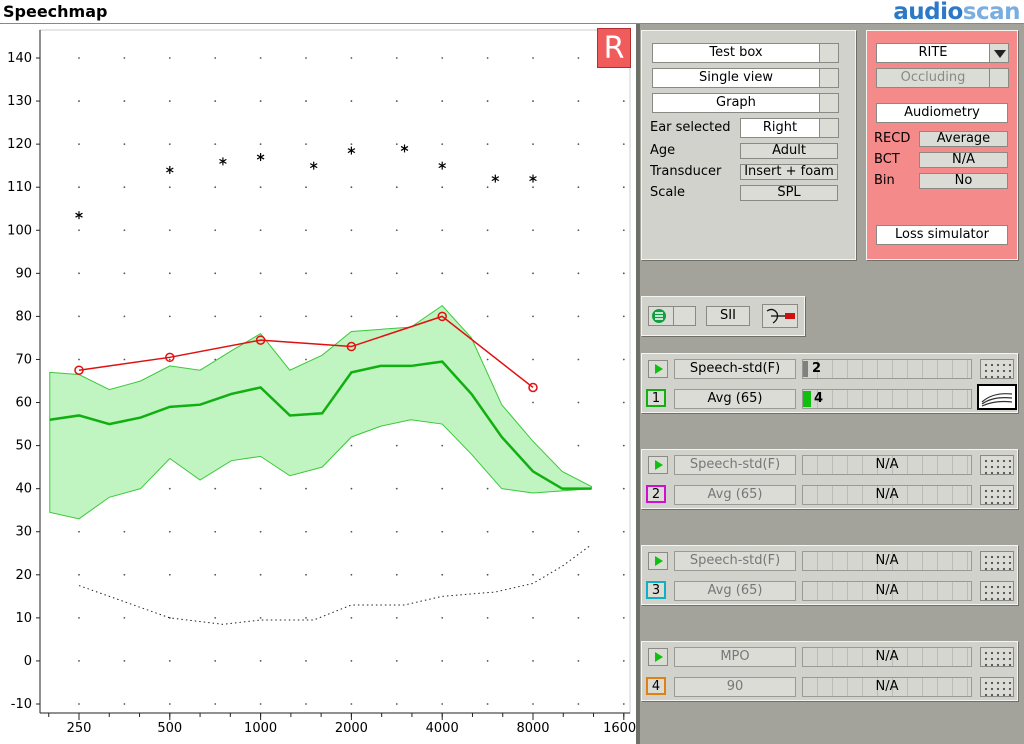 This screenshot has width=1024, height=744. I want to click on level-bar, so click(807, 399).